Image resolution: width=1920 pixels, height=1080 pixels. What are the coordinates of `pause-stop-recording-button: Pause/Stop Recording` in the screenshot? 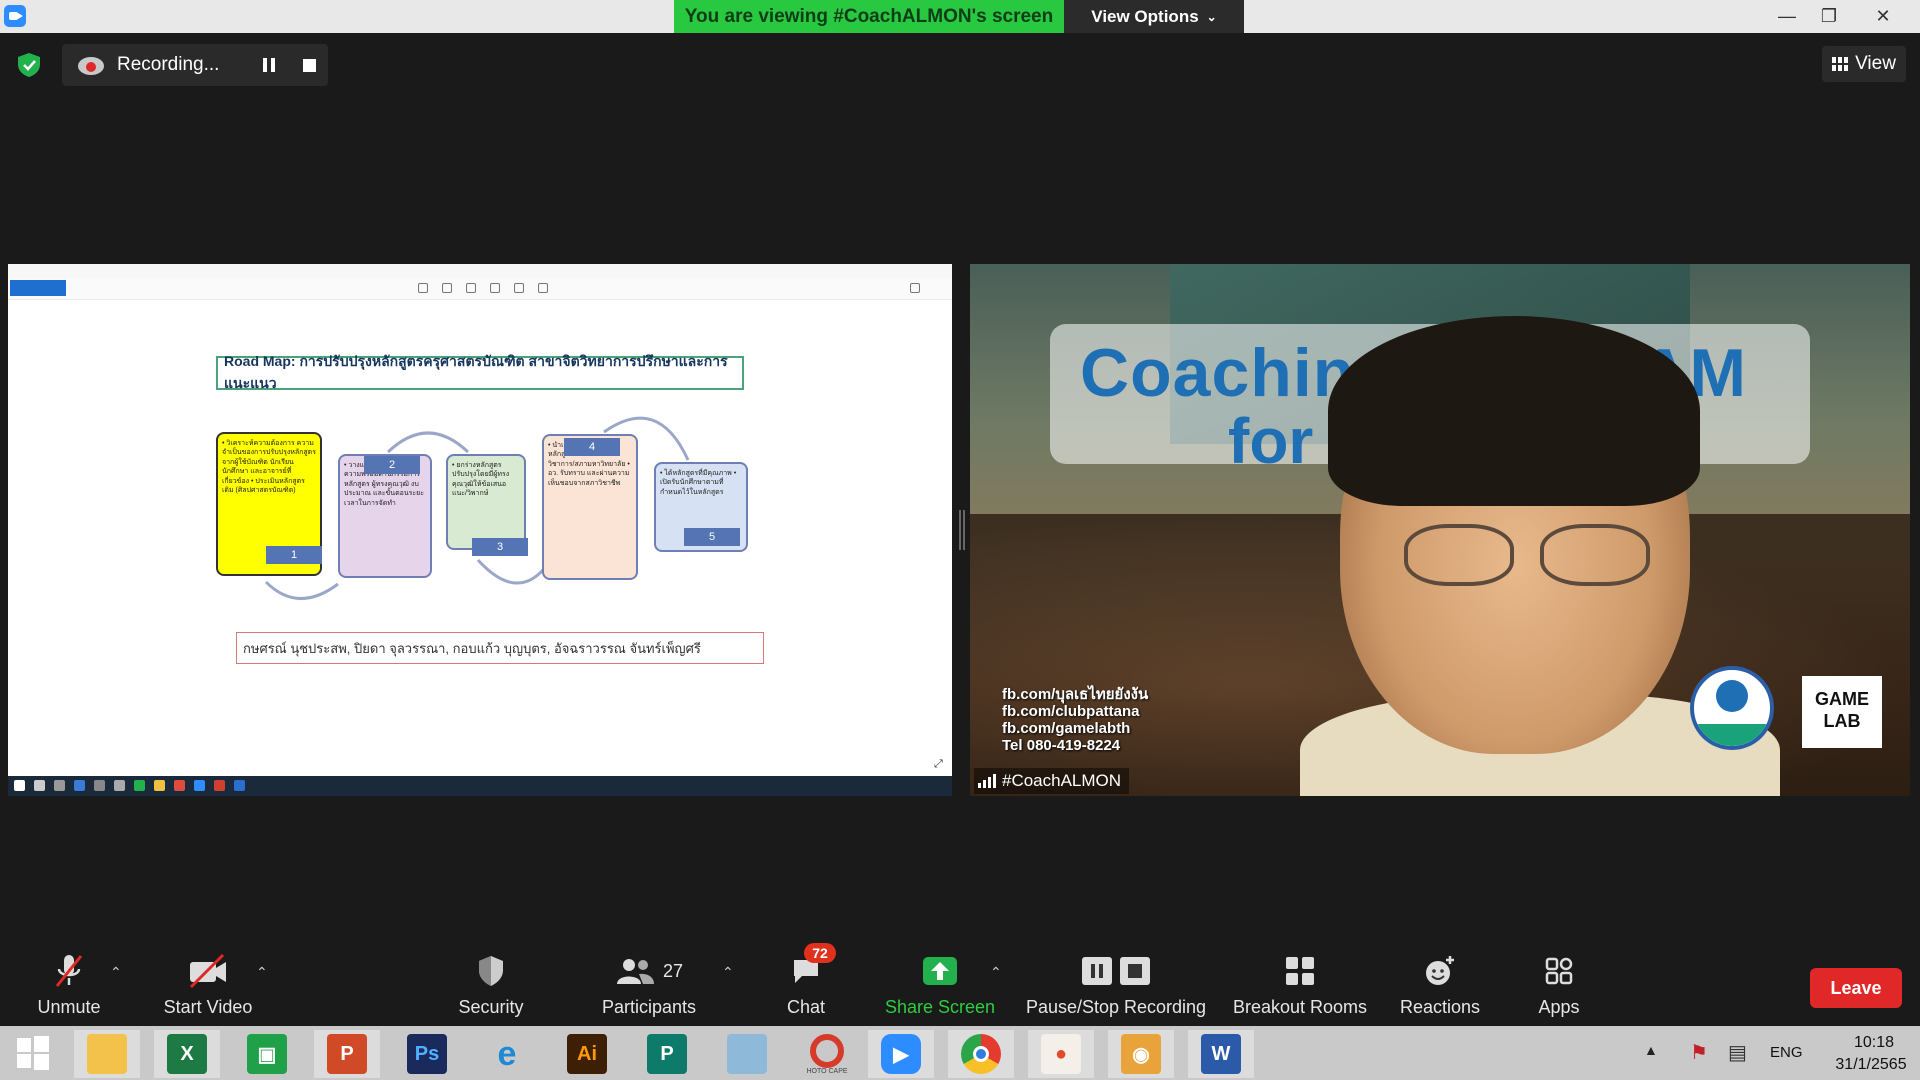 It's located at (1116, 985).